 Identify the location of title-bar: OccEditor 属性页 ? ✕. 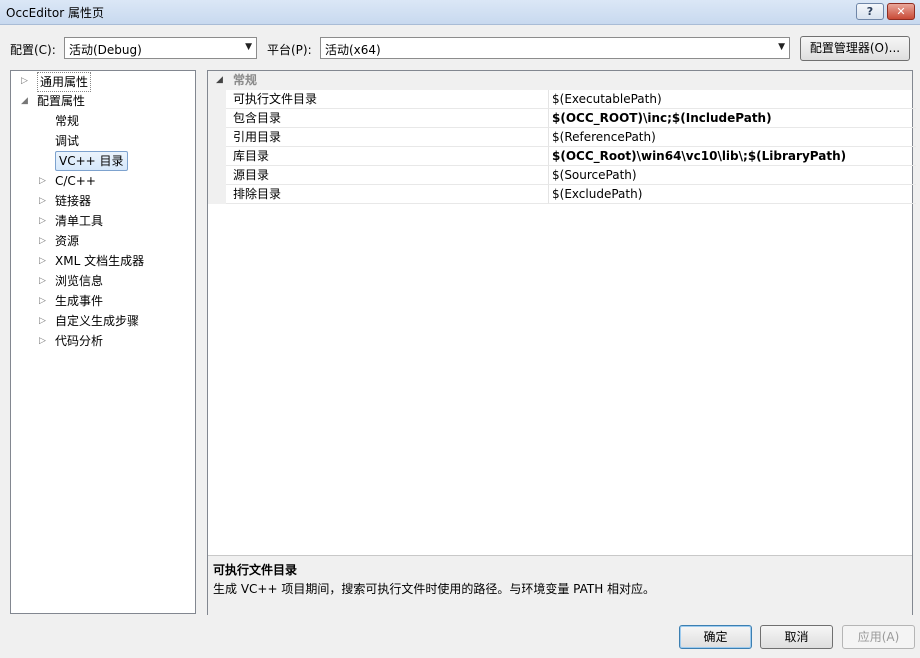
(460, 12).